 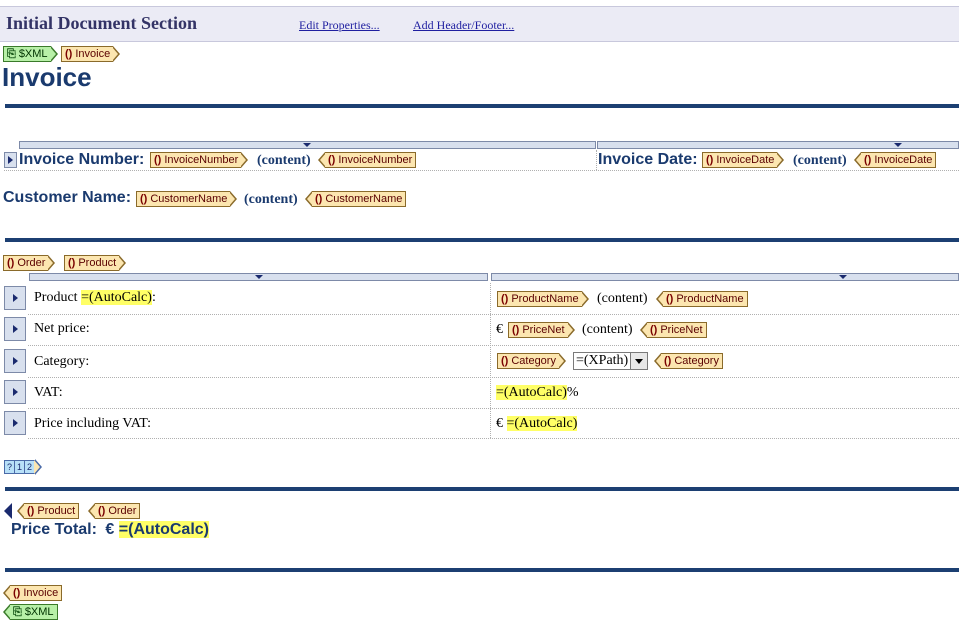 I want to click on product-start-tag: () Product, so click(x=95, y=263).